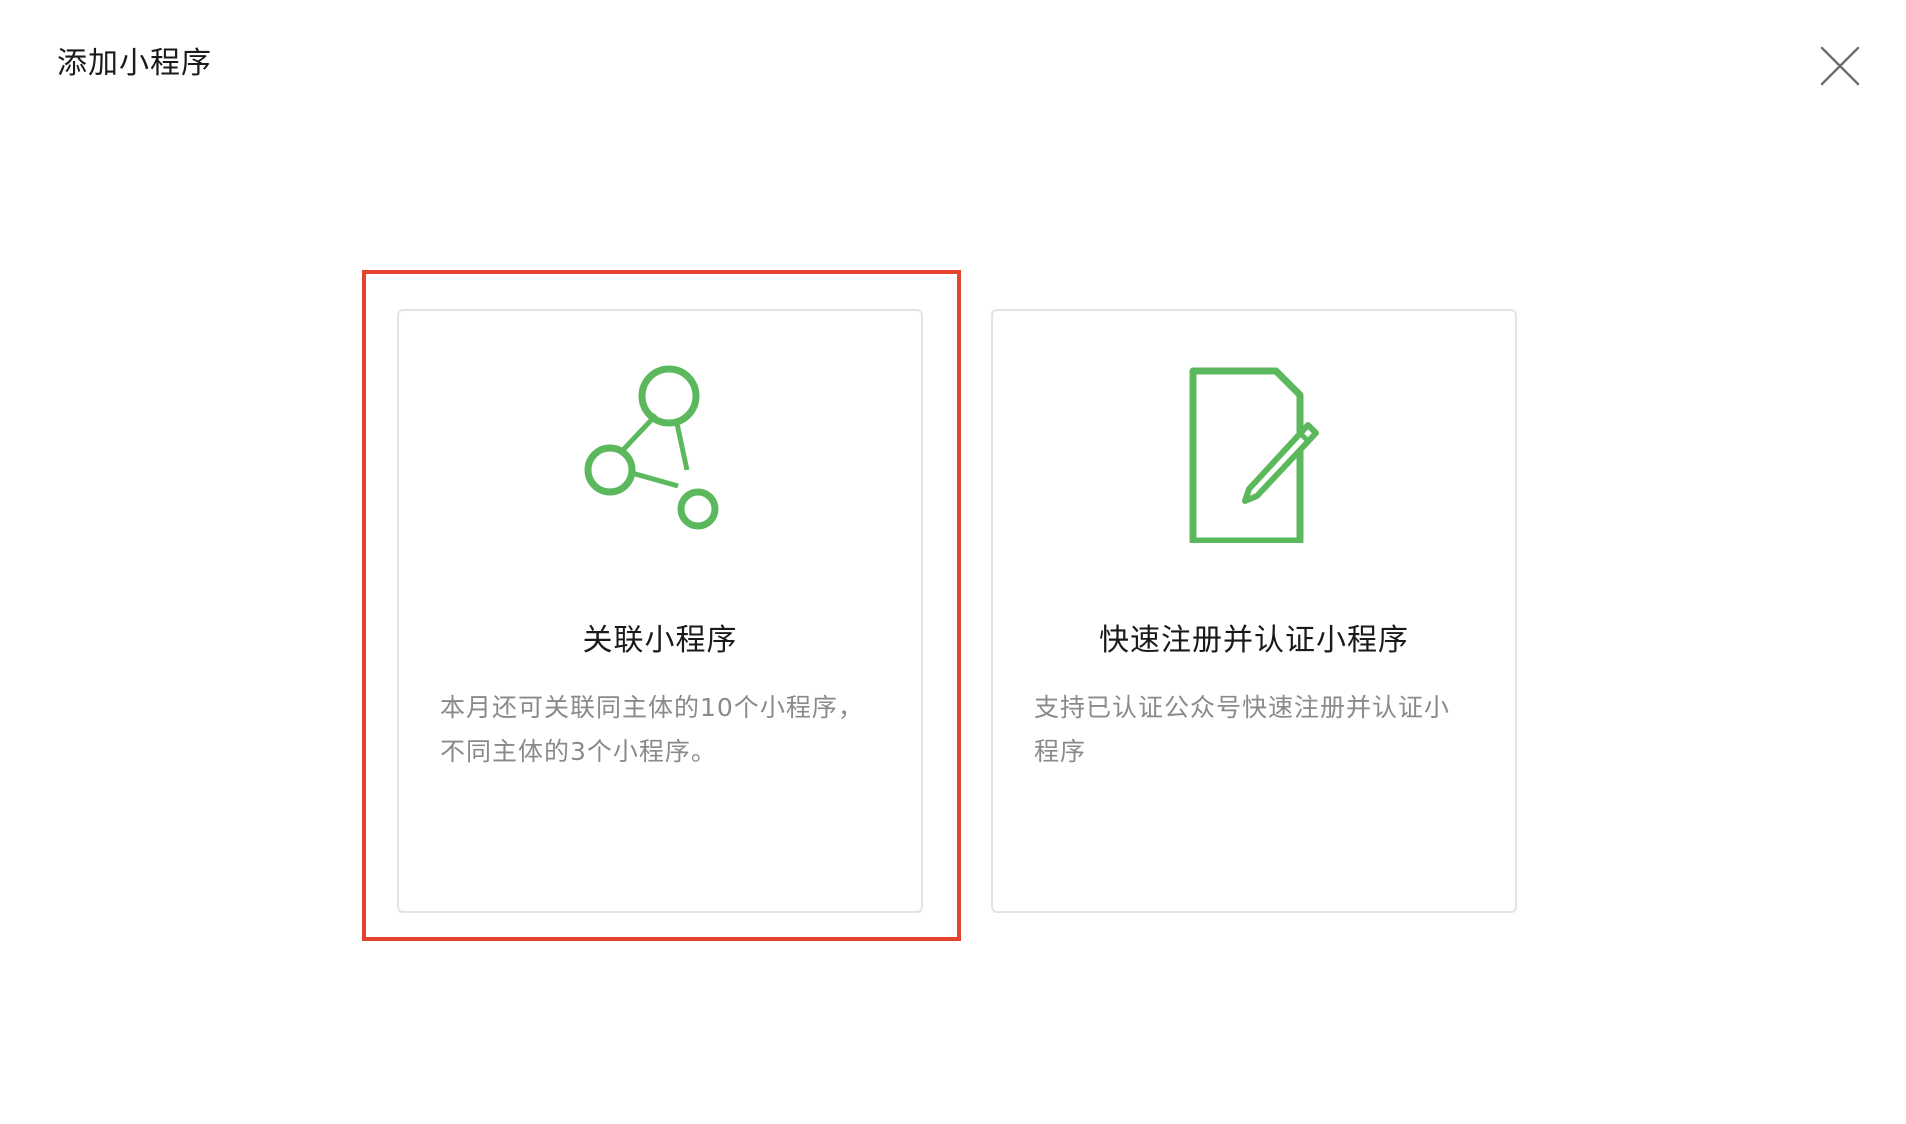 This screenshot has width=1906, height=1124. I want to click on close-icon, so click(1840, 66).